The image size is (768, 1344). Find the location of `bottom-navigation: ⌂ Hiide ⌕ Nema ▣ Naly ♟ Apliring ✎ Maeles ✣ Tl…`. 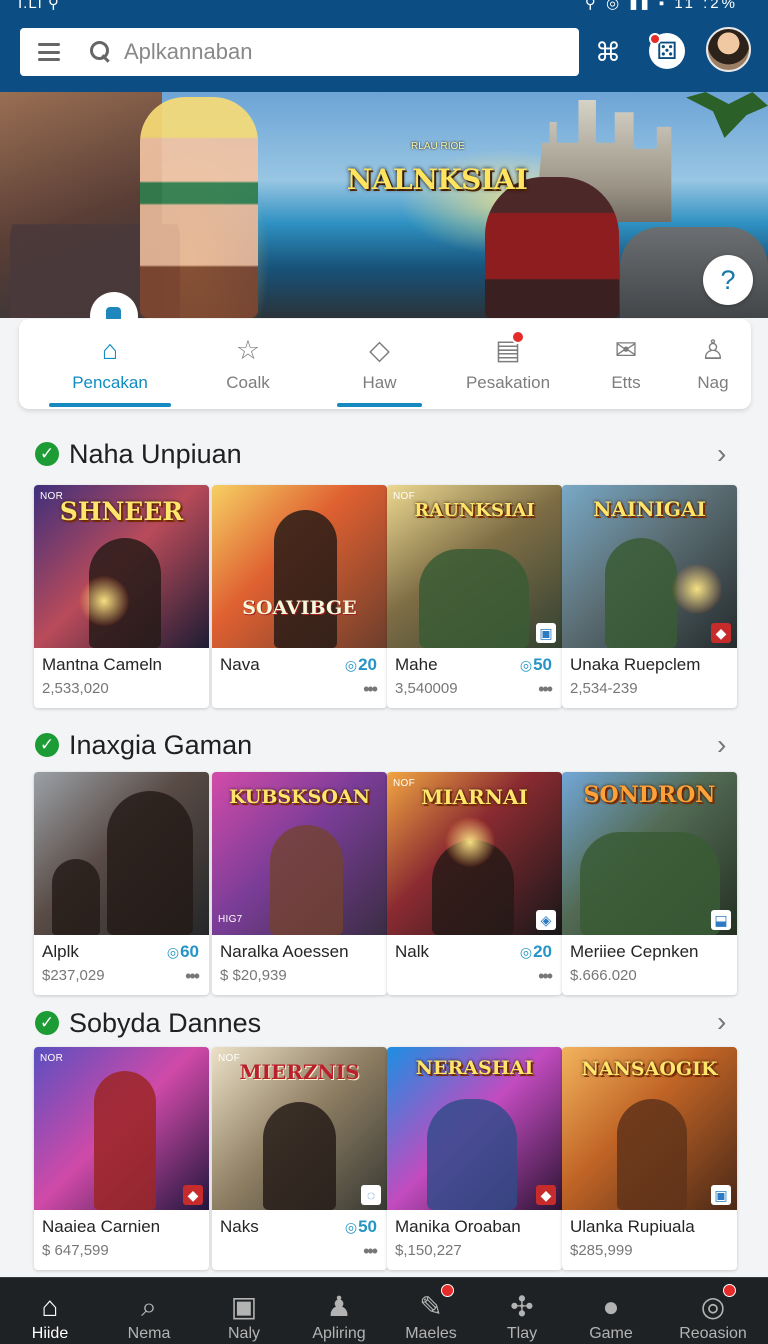

bottom-navigation: ⌂ Hiide ⌕ Nema ▣ Naly ♟ Apliring ✎ Maeles ✣ Tl… is located at coordinates (384, 1310).